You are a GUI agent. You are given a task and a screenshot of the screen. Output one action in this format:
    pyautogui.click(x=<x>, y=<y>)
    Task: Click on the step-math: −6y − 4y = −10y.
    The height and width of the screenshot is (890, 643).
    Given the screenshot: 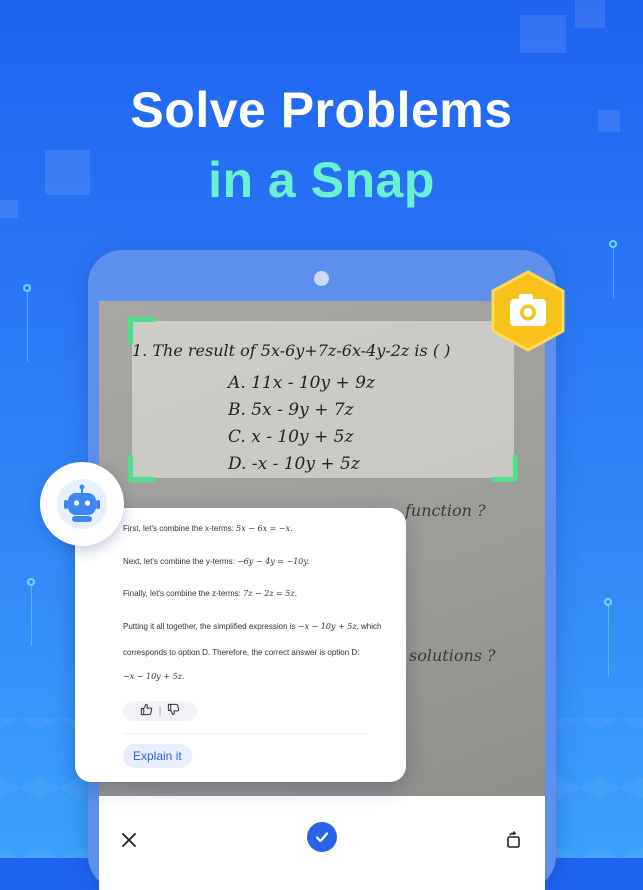 What is the action you would take?
    pyautogui.click(x=273, y=561)
    